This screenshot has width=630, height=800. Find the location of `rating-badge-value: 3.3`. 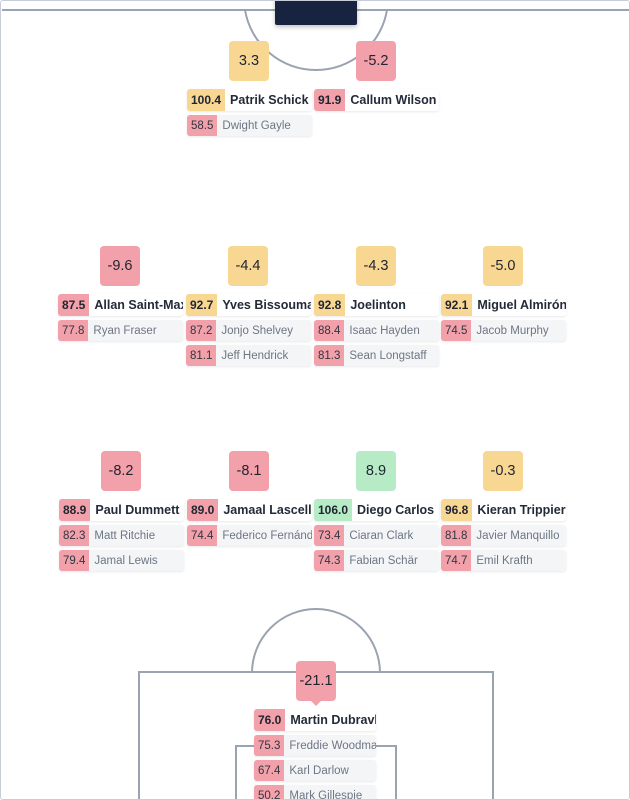

rating-badge-value: 3.3 is located at coordinates (249, 61).